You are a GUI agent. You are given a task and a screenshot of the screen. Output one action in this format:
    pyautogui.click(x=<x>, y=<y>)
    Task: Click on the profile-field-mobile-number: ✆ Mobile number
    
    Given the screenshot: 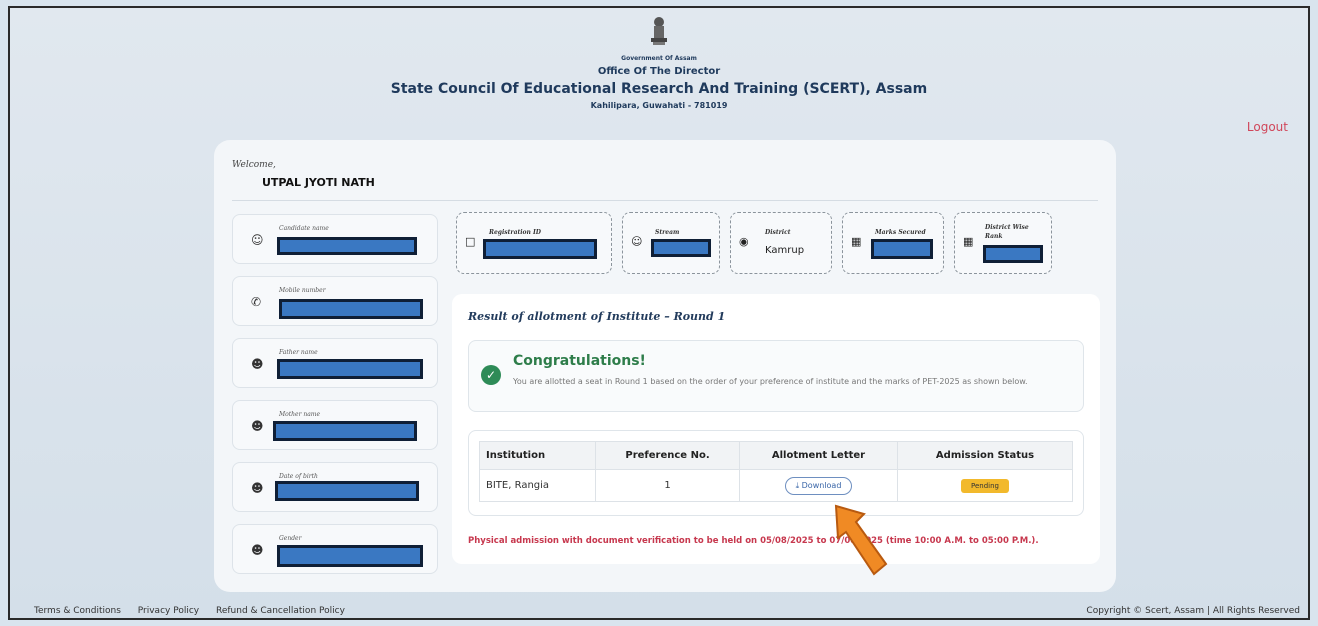 What is the action you would take?
    pyautogui.click(x=335, y=301)
    